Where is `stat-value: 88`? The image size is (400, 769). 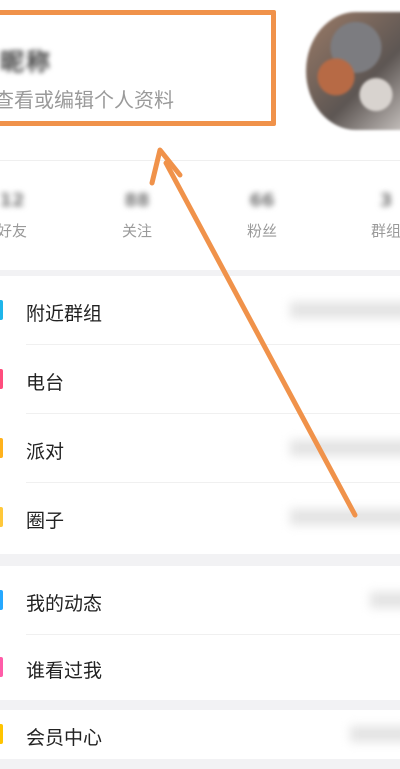 stat-value: 88 is located at coordinates (137, 200).